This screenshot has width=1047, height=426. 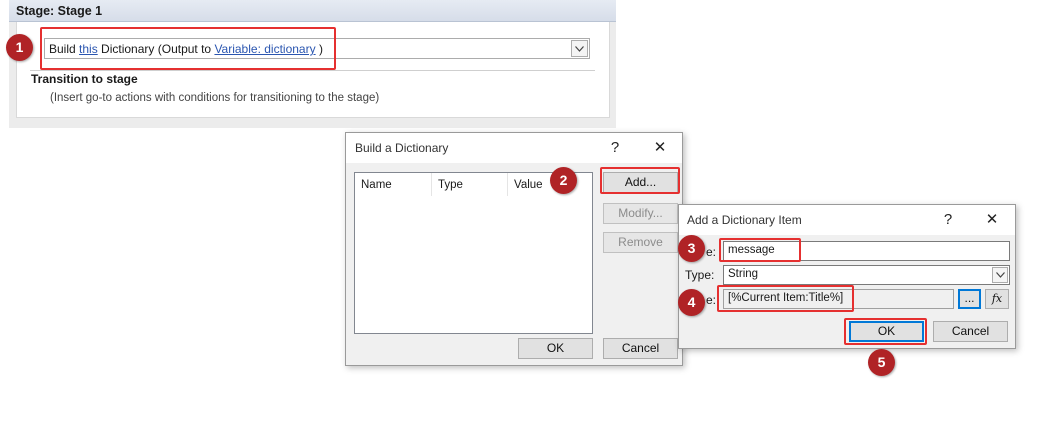 I want to click on ok-button: OK, so click(x=555, y=348).